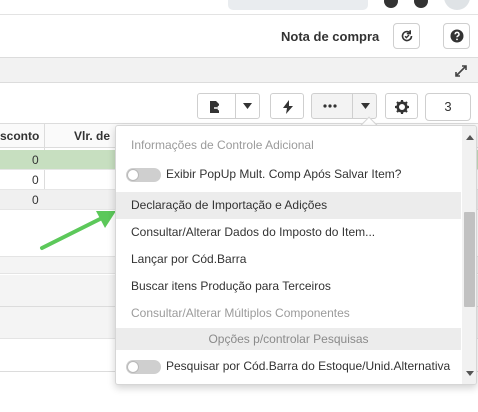  What do you see at coordinates (391, 4) in the screenshot?
I see `help-circle-icon` at bounding box center [391, 4].